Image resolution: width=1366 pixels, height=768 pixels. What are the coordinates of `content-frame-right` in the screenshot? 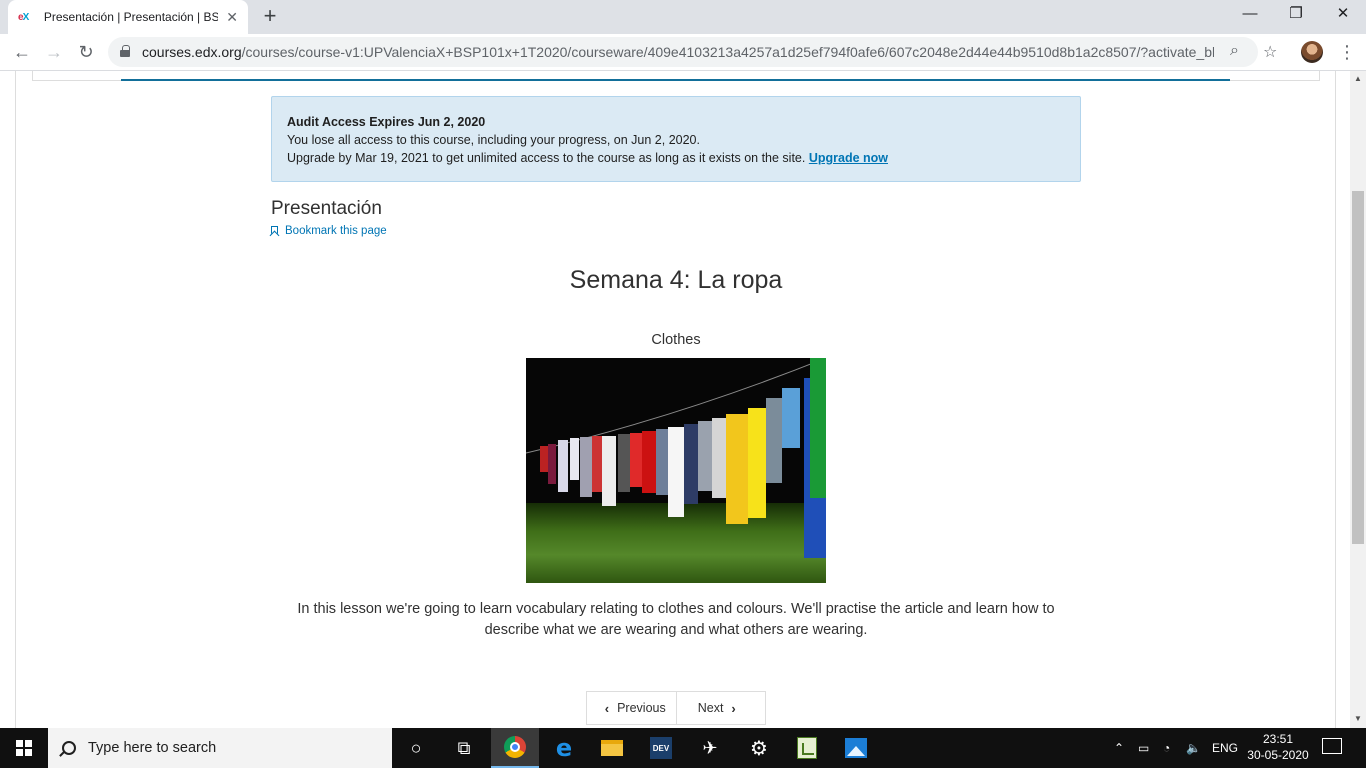 It's located at (1335, 399).